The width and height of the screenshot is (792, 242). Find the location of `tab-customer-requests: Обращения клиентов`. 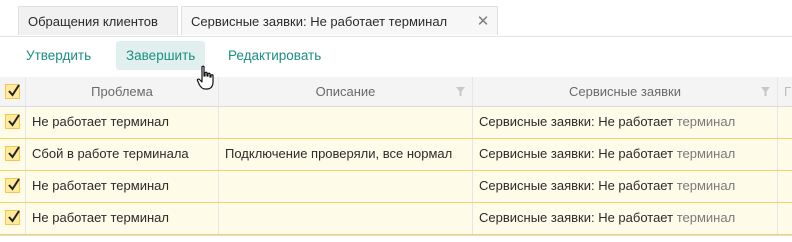

tab-customer-requests: Обращения клиентов is located at coordinates (98, 20).